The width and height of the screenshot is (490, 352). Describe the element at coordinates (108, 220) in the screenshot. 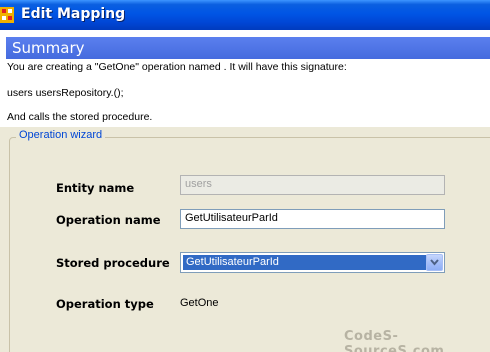

I see `operation-name-label: Operation name` at that location.